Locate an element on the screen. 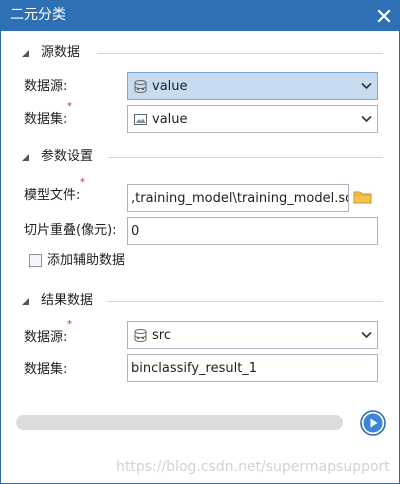 The height and width of the screenshot is (484, 400). run-icon is located at coordinates (373, 423).